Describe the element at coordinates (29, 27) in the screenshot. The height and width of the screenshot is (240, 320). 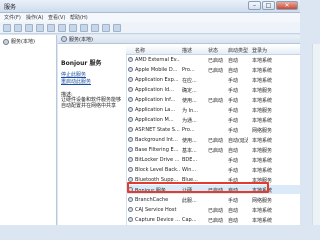
I see `up-icon` at that location.